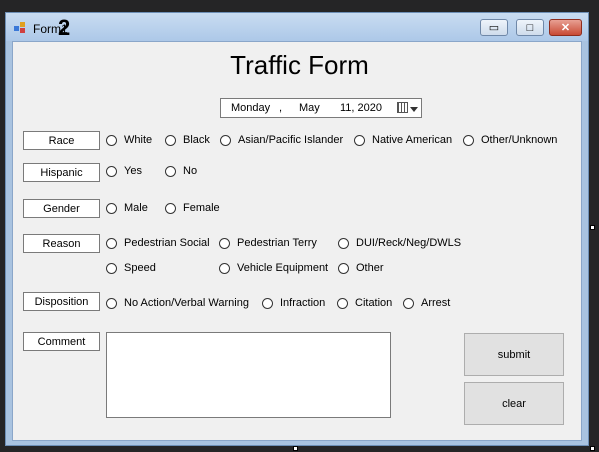 The image size is (599, 452). I want to click on minimize-icon: ▭, so click(494, 28).